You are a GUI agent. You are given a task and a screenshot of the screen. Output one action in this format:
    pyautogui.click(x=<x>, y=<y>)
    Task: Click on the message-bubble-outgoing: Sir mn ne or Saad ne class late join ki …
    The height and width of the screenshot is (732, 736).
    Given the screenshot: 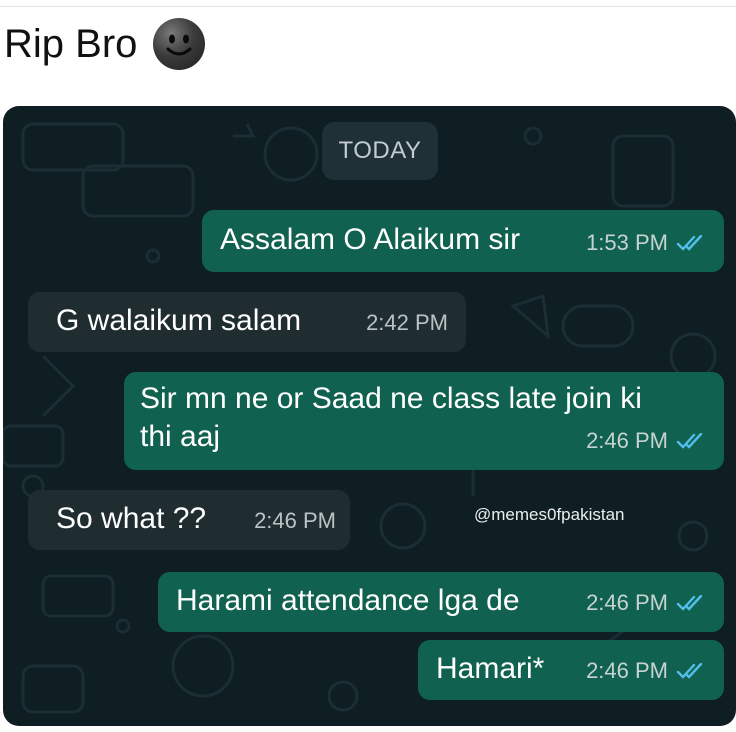 What is the action you would take?
    pyautogui.click(x=424, y=421)
    